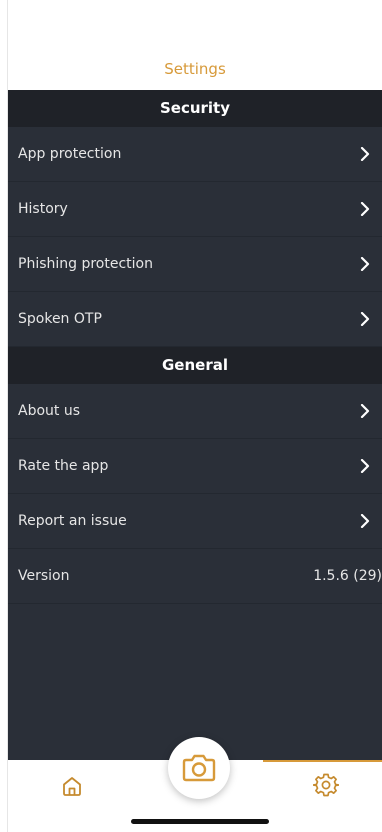  What do you see at coordinates (195, 108) in the screenshot?
I see `section-header-security: Security` at bounding box center [195, 108].